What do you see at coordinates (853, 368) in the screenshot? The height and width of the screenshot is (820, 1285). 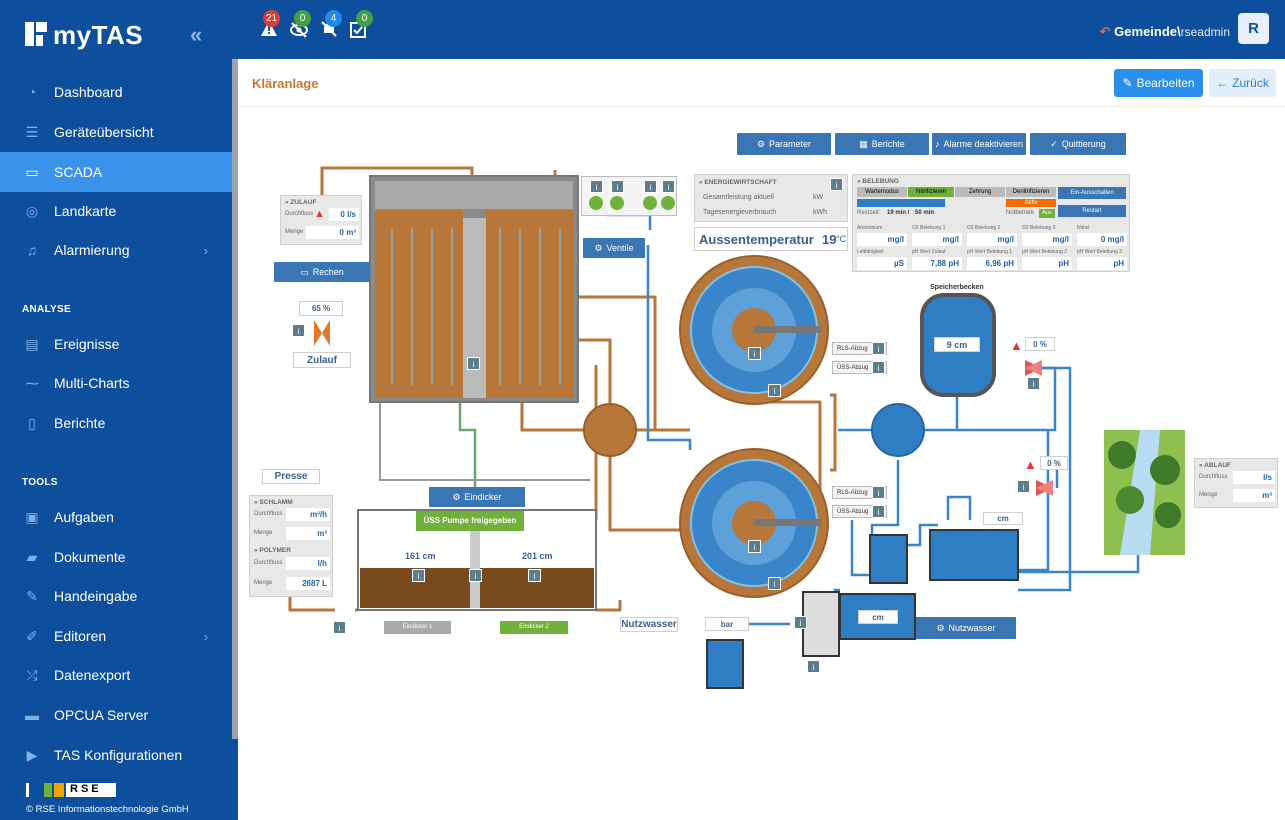 I see `uss-abzug-1-label: ÜSS-Abzug` at bounding box center [853, 368].